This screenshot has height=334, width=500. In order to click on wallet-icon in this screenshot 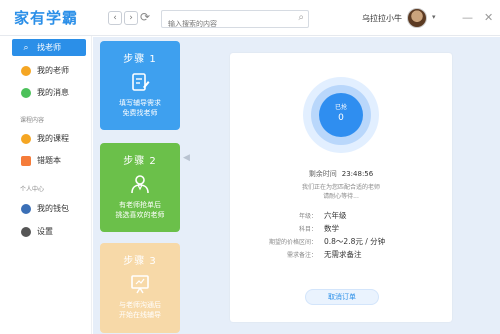, I will do `click(26, 208)`.